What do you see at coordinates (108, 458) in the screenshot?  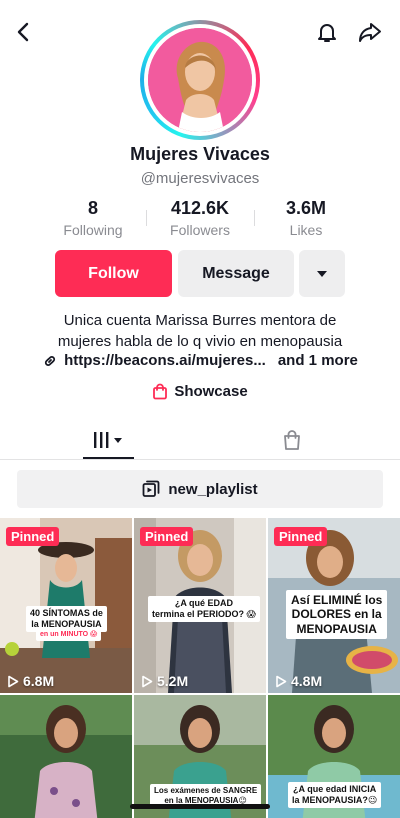 I see `active-tab-indicator` at bounding box center [108, 458].